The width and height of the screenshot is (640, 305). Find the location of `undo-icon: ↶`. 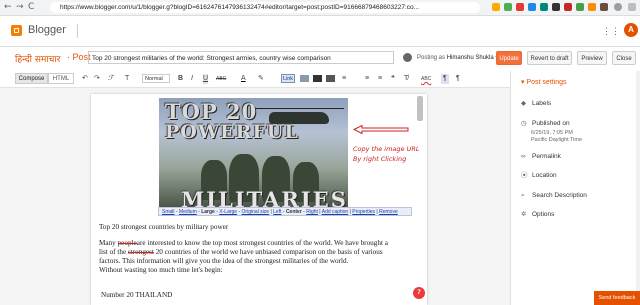

undo-icon: ↶ is located at coordinates (85, 79).